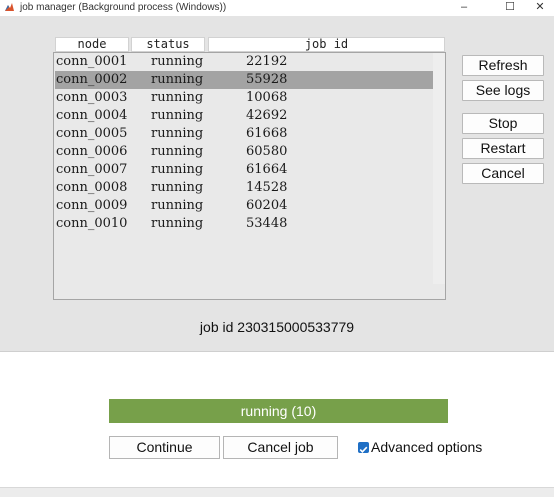 Image resolution: width=554 pixels, height=497 pixels. I want to click on stop-button: Stop, so click(503, 123).